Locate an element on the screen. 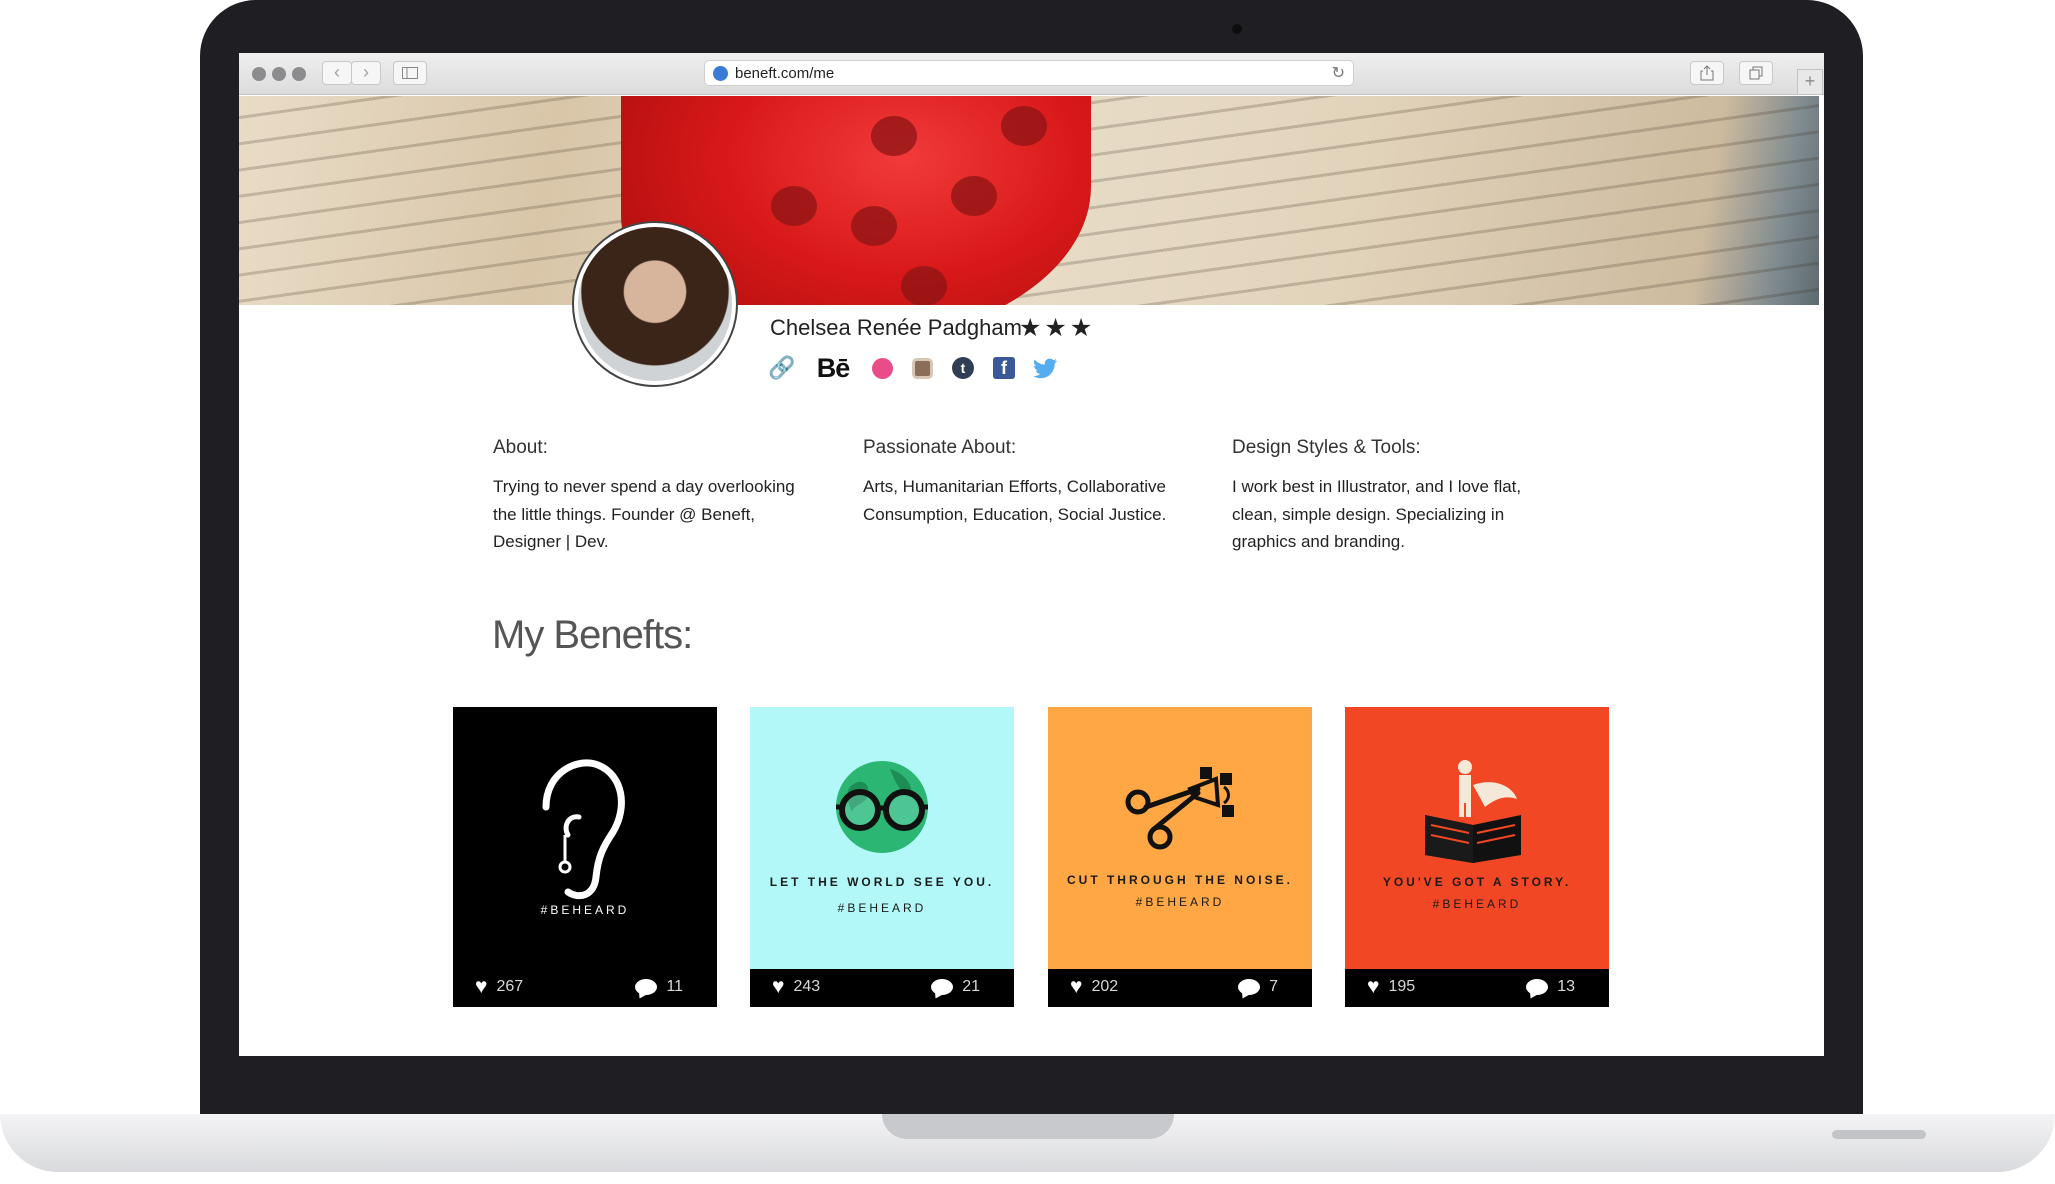 The image size is (2055, 1184). comments-count: 7 is located at coordinates (1258, 987).